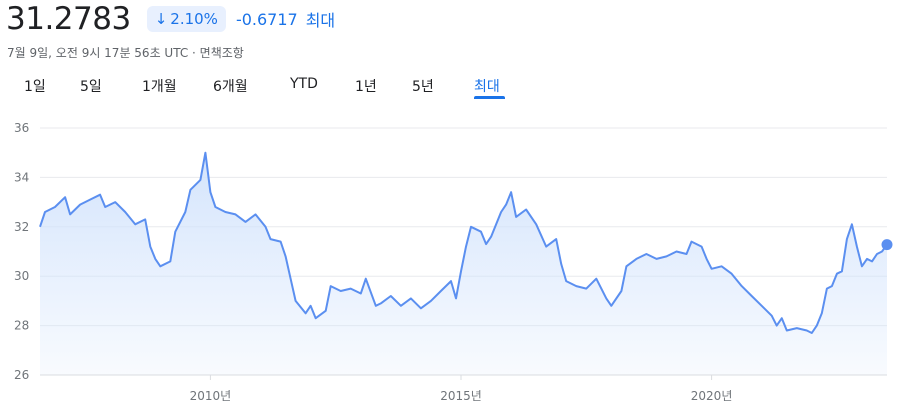  Describe the element at coordinates (887, 245) in the screenshot. I see `last-price-marker` at that location.